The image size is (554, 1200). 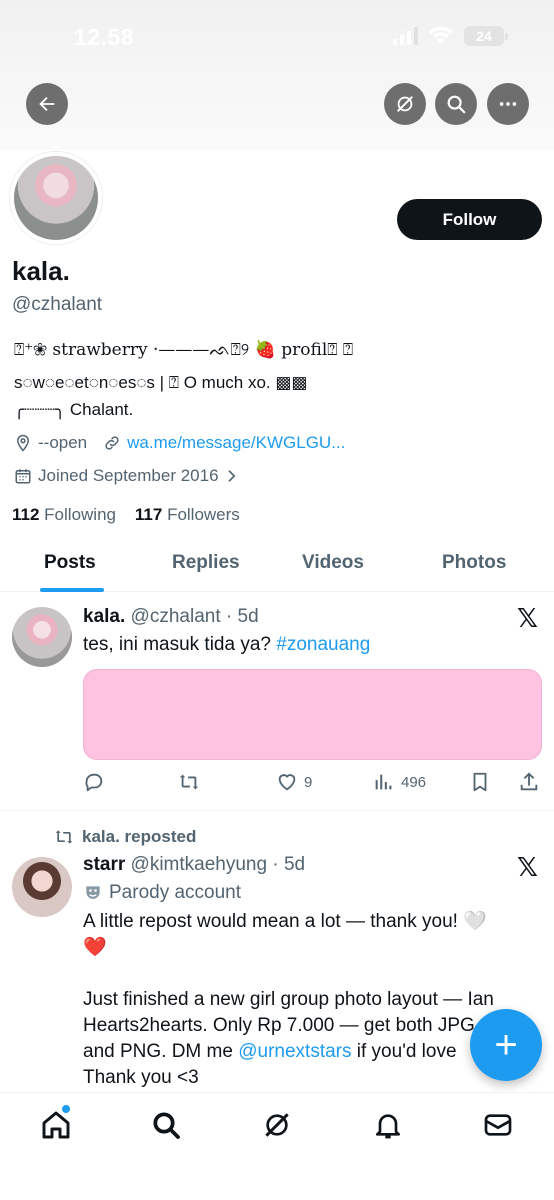 What do you see at coordinates (175, 892) in the screenshot?
I see `parody-label: Parody account` at bounding box center [175, 892].